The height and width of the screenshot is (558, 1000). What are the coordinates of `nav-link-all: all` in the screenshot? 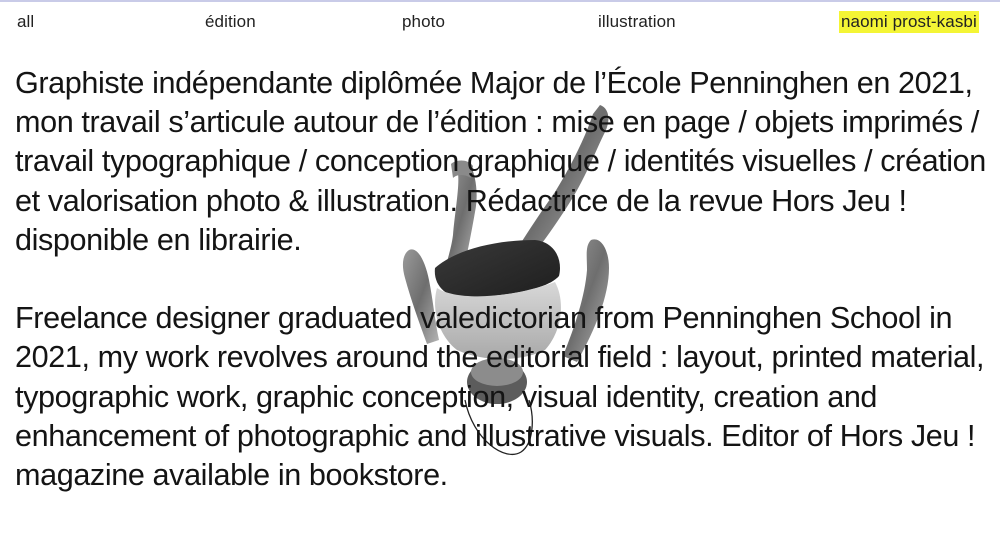 It's located at (25, 22).